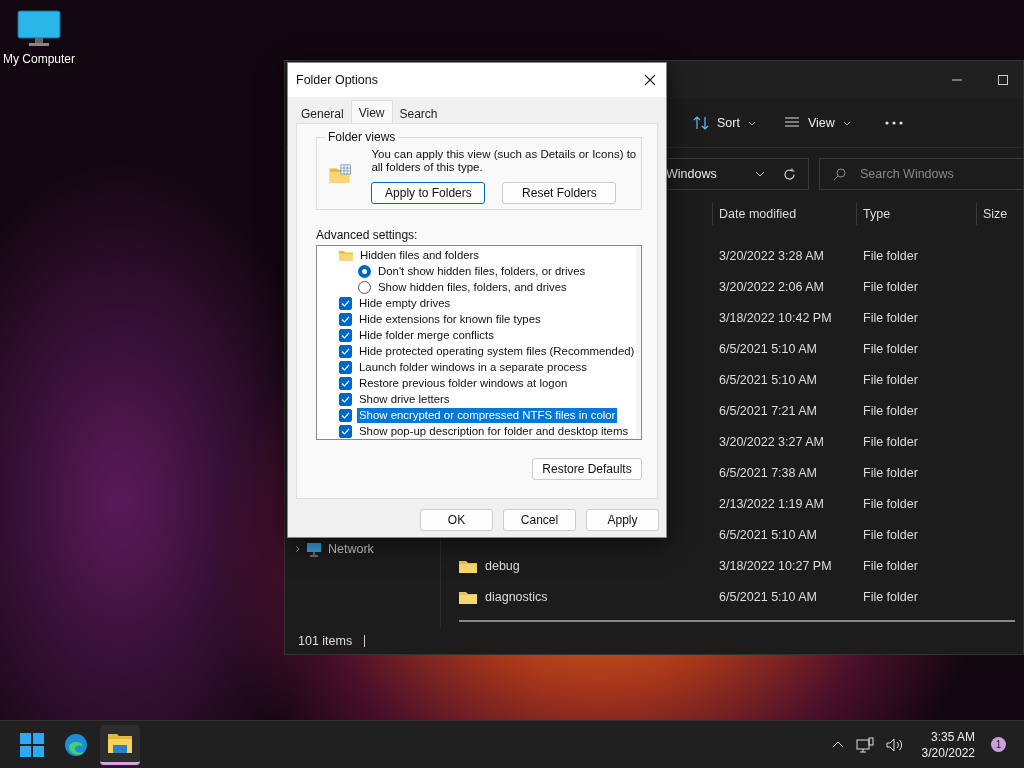 The height and width of the screenshot is (768, 1024). Describe the element at coordinates (622, 520) in the screenshot. I see `dialog-button: Apply` at that location.